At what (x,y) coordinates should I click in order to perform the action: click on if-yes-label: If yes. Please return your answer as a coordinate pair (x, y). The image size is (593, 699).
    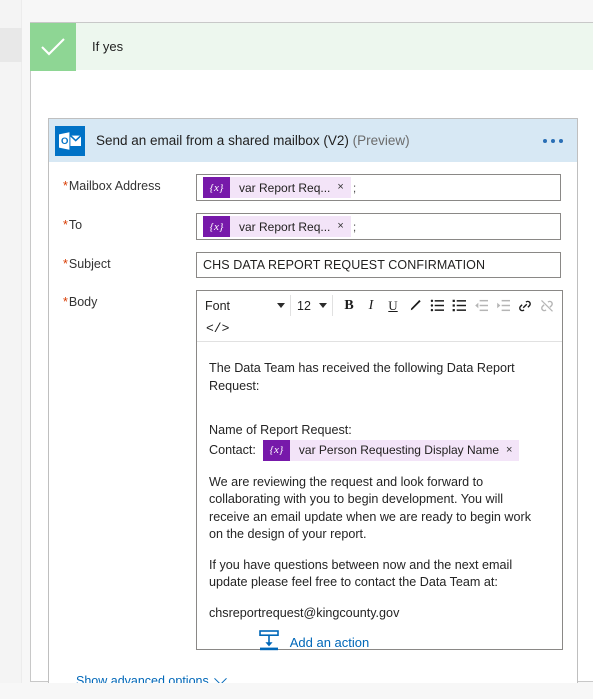
    Looking at the image, I should click on (108, 46).